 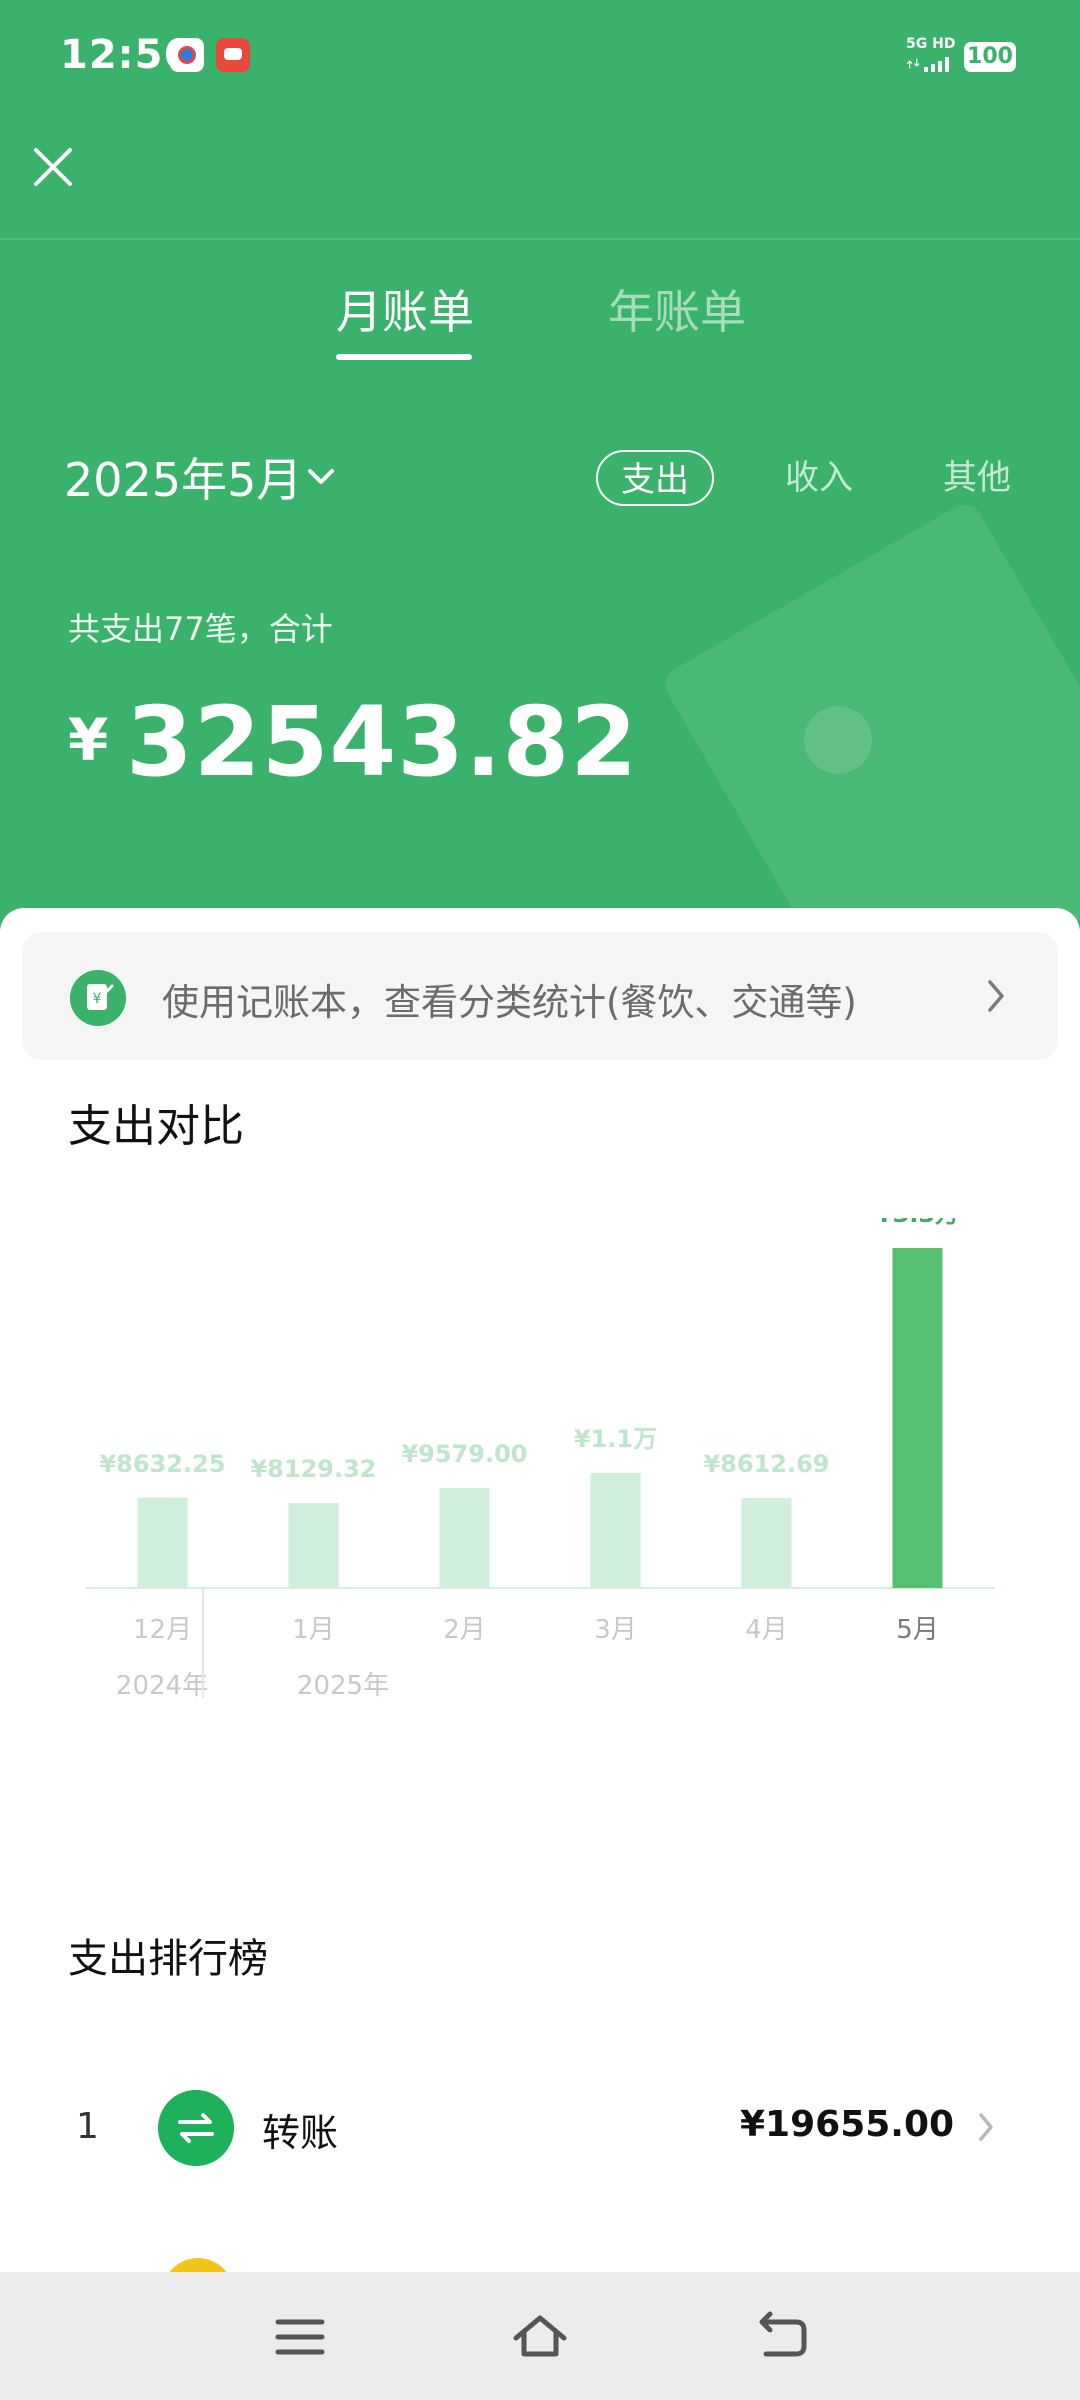 What do you see at coordinates (917, 1630) in the screenshot?
I see `chart-category-label: 5月` at bounding box center [917, 1630].